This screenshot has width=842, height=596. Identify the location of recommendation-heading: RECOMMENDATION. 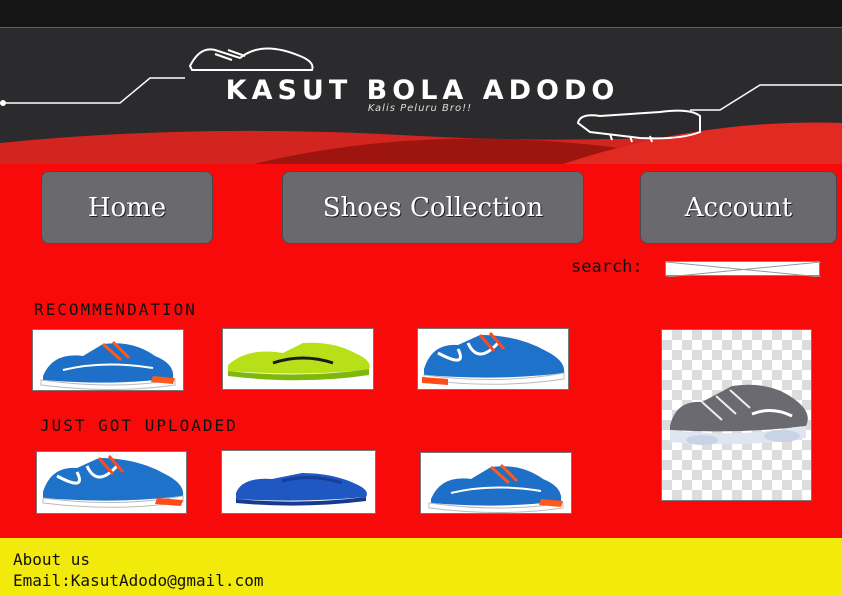
(115, 309).